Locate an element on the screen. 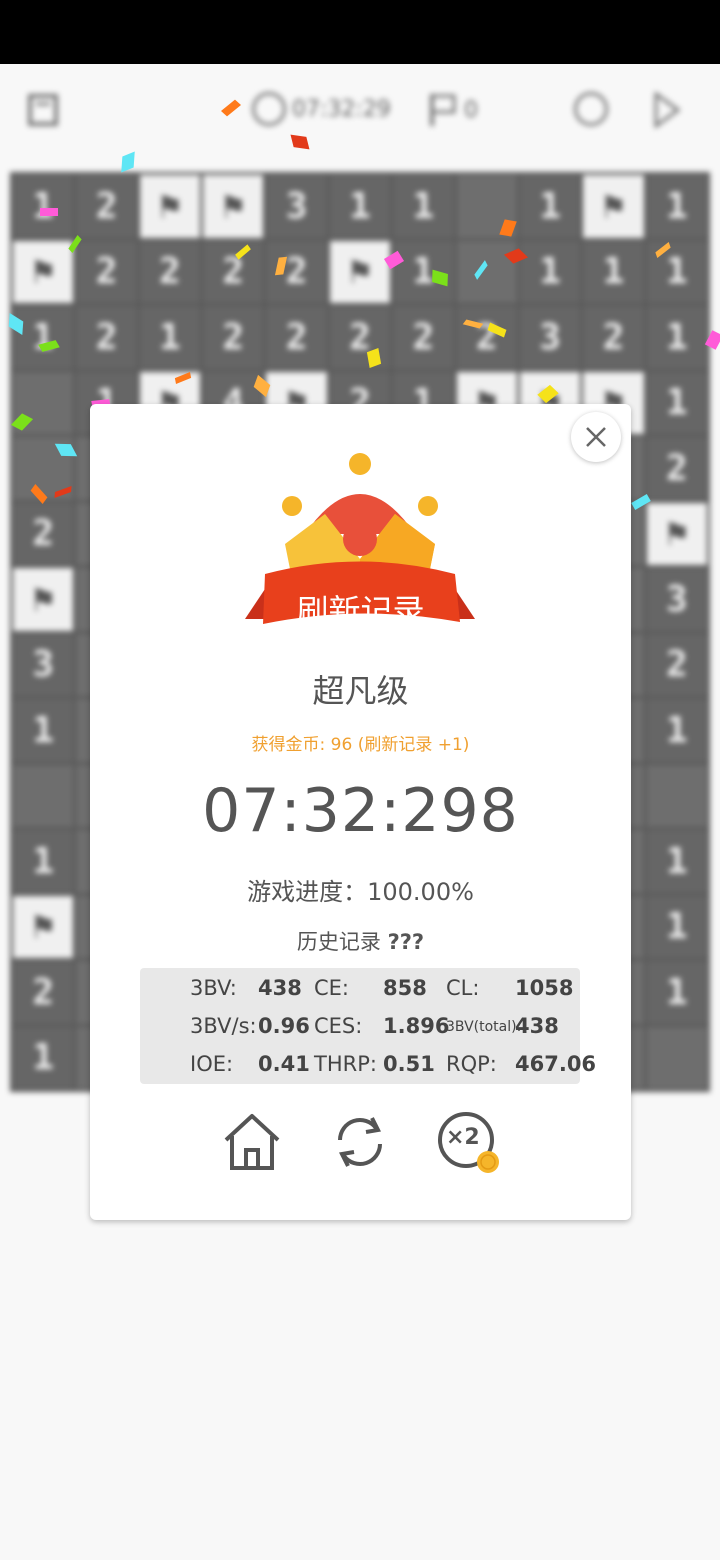 The width and height of the screenshot is (720, 1560). history-value: ??? is located at coordinates (406, 942).